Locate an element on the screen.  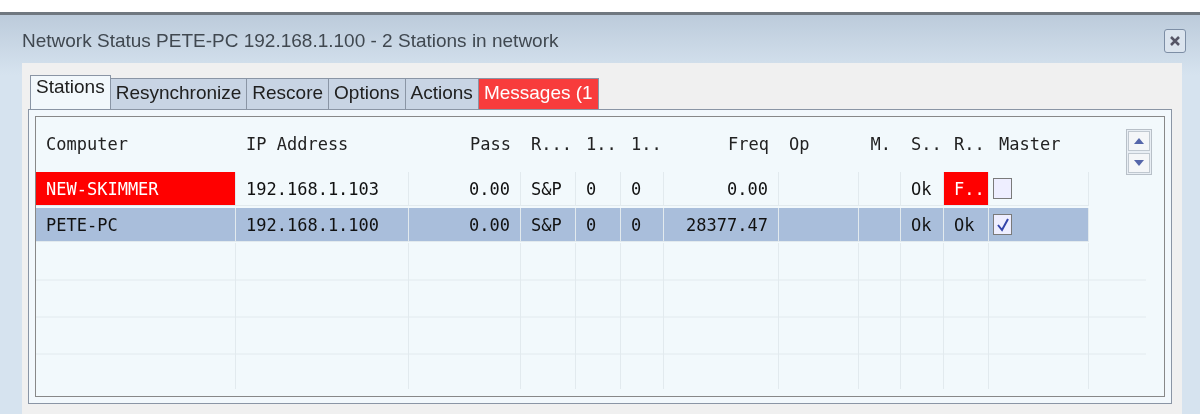
table-cell: PETE-PC is located at coordinates (136, 225).